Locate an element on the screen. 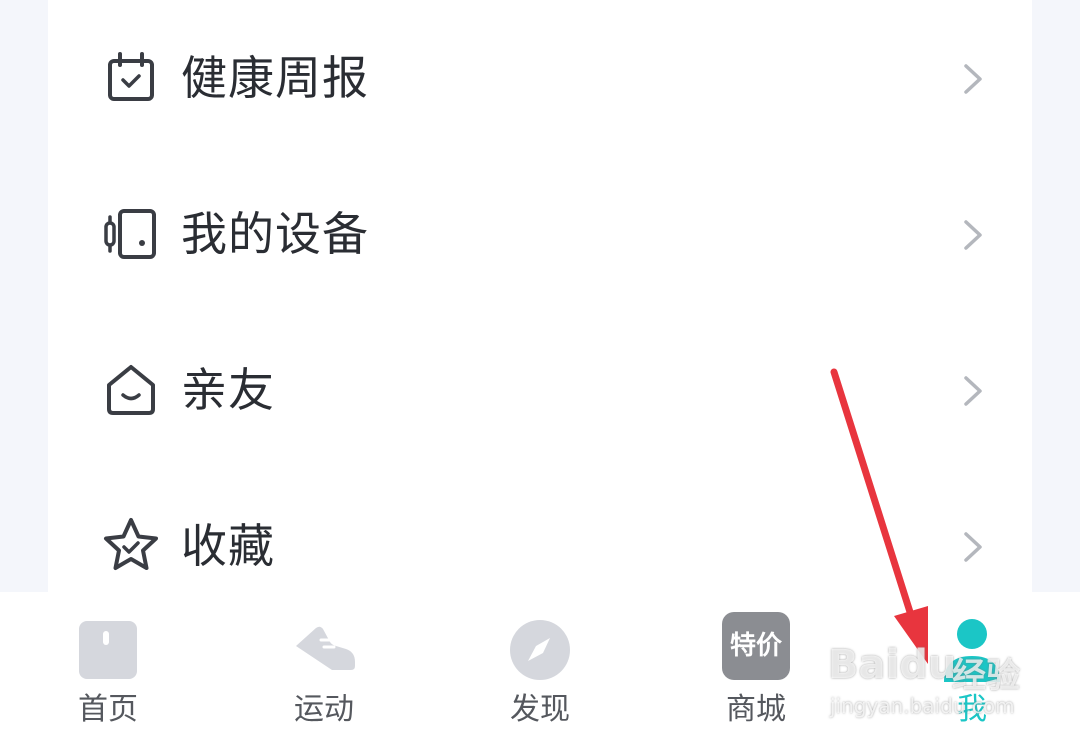  tab-me: 我 is located at coordinates (972, 667).